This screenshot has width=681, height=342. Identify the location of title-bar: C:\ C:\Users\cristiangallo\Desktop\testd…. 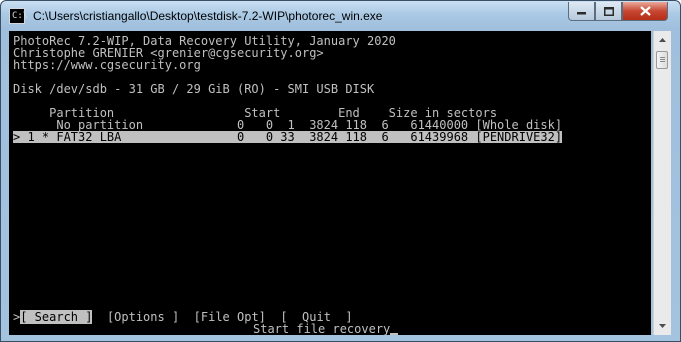
(340, 16).